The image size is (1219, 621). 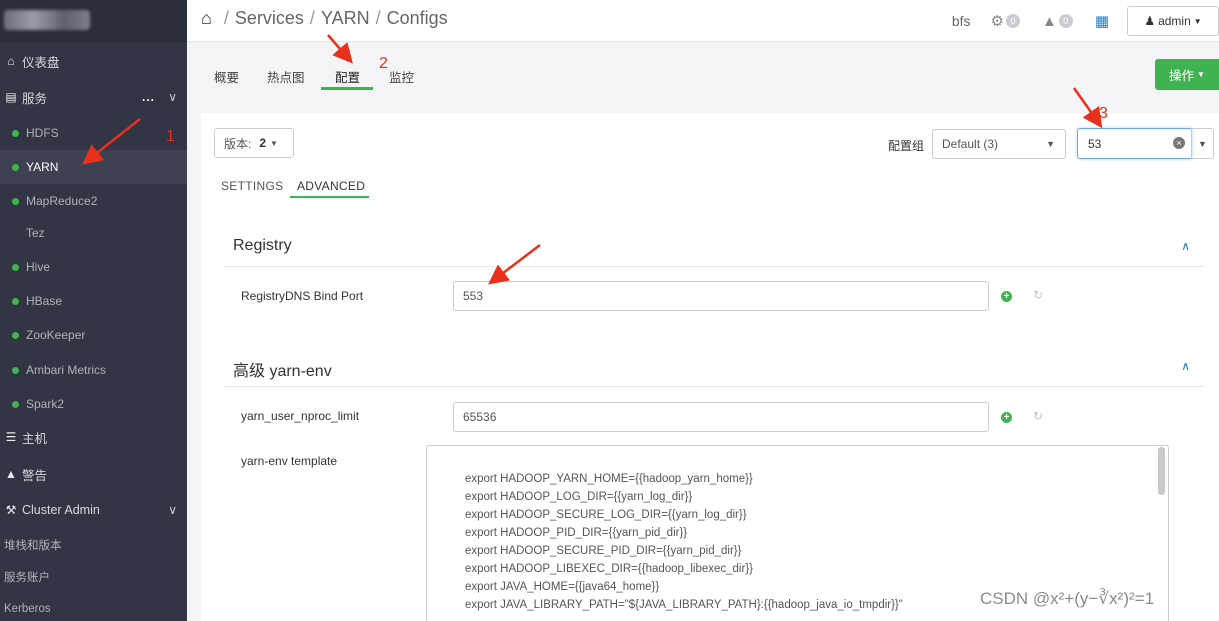 I want to click on sidebar-item-hdfs: HDFS, so click(x=93, y=133).